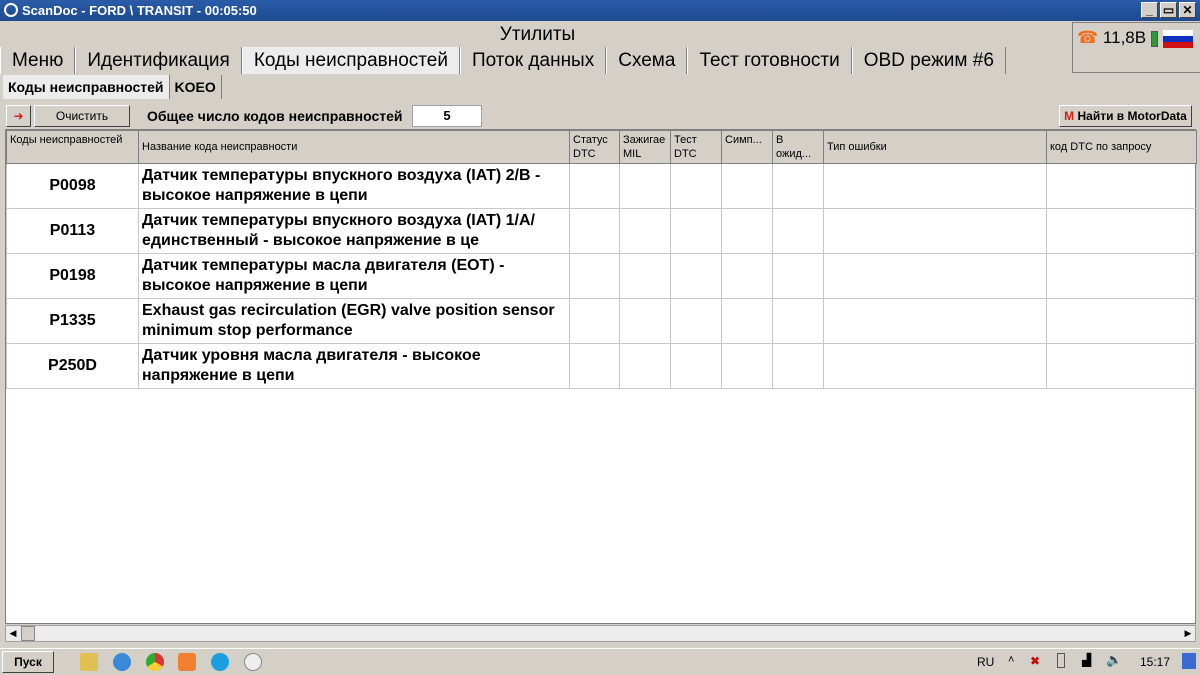 The image size is (1200, 675). I want to click on skype-icon, so click(220, 662).